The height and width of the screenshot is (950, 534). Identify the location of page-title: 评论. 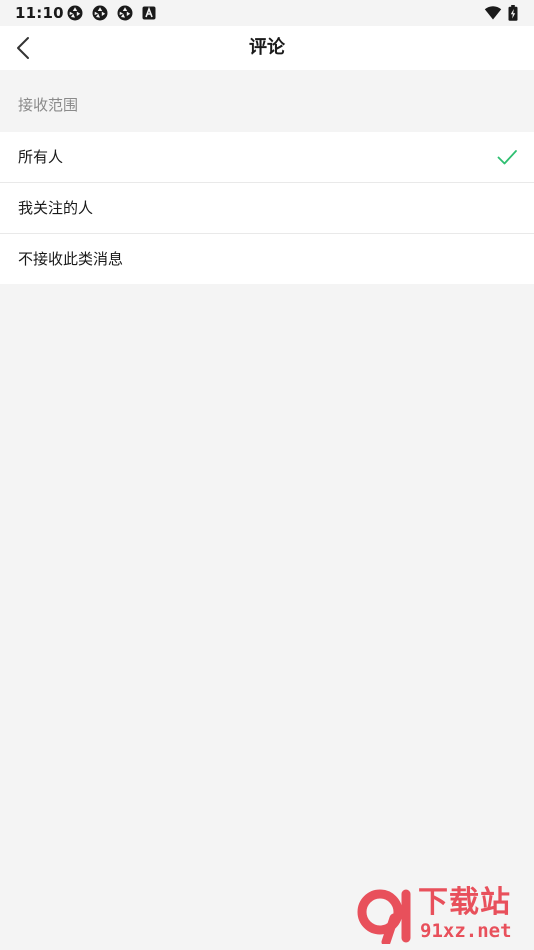
(267, 47).